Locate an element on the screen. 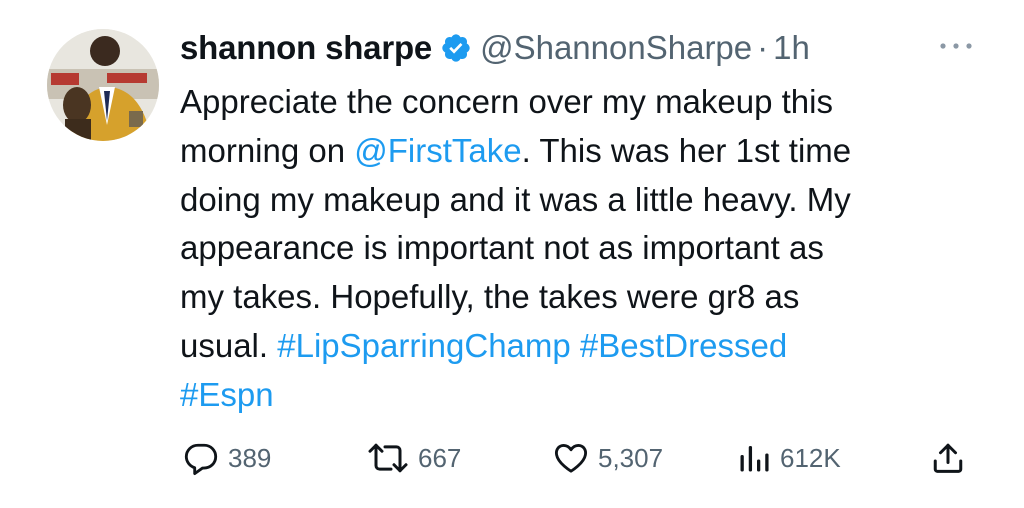 The image size is (1024, 508). tweet-text-line: usual. #LipSparringChamp #BestDressed is located at coordinates (580, 346).